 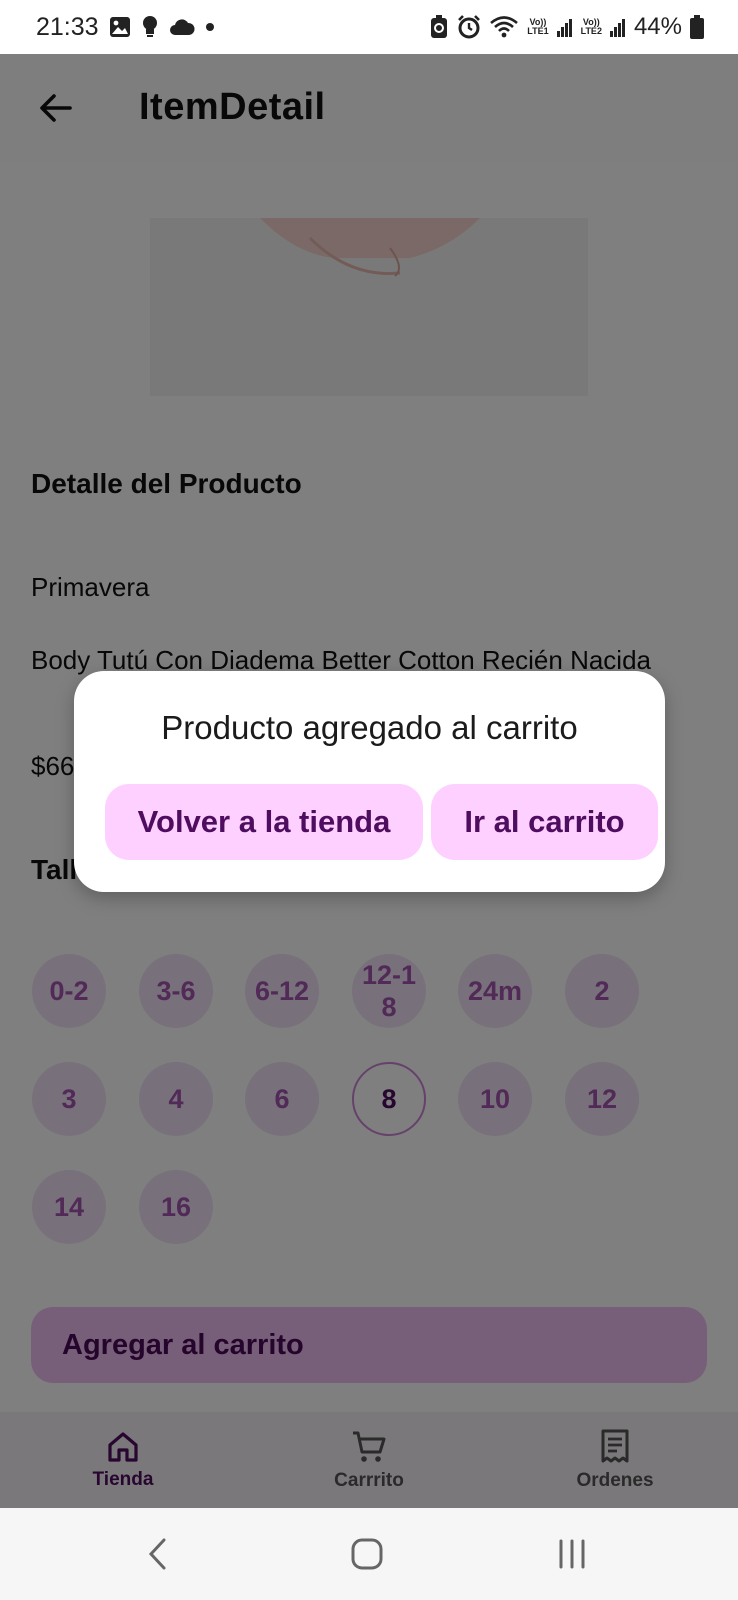 What do you see at coordinates (469, 27) in the screenshot?
I see `alarm-icon` at bounding box center [469, 27].